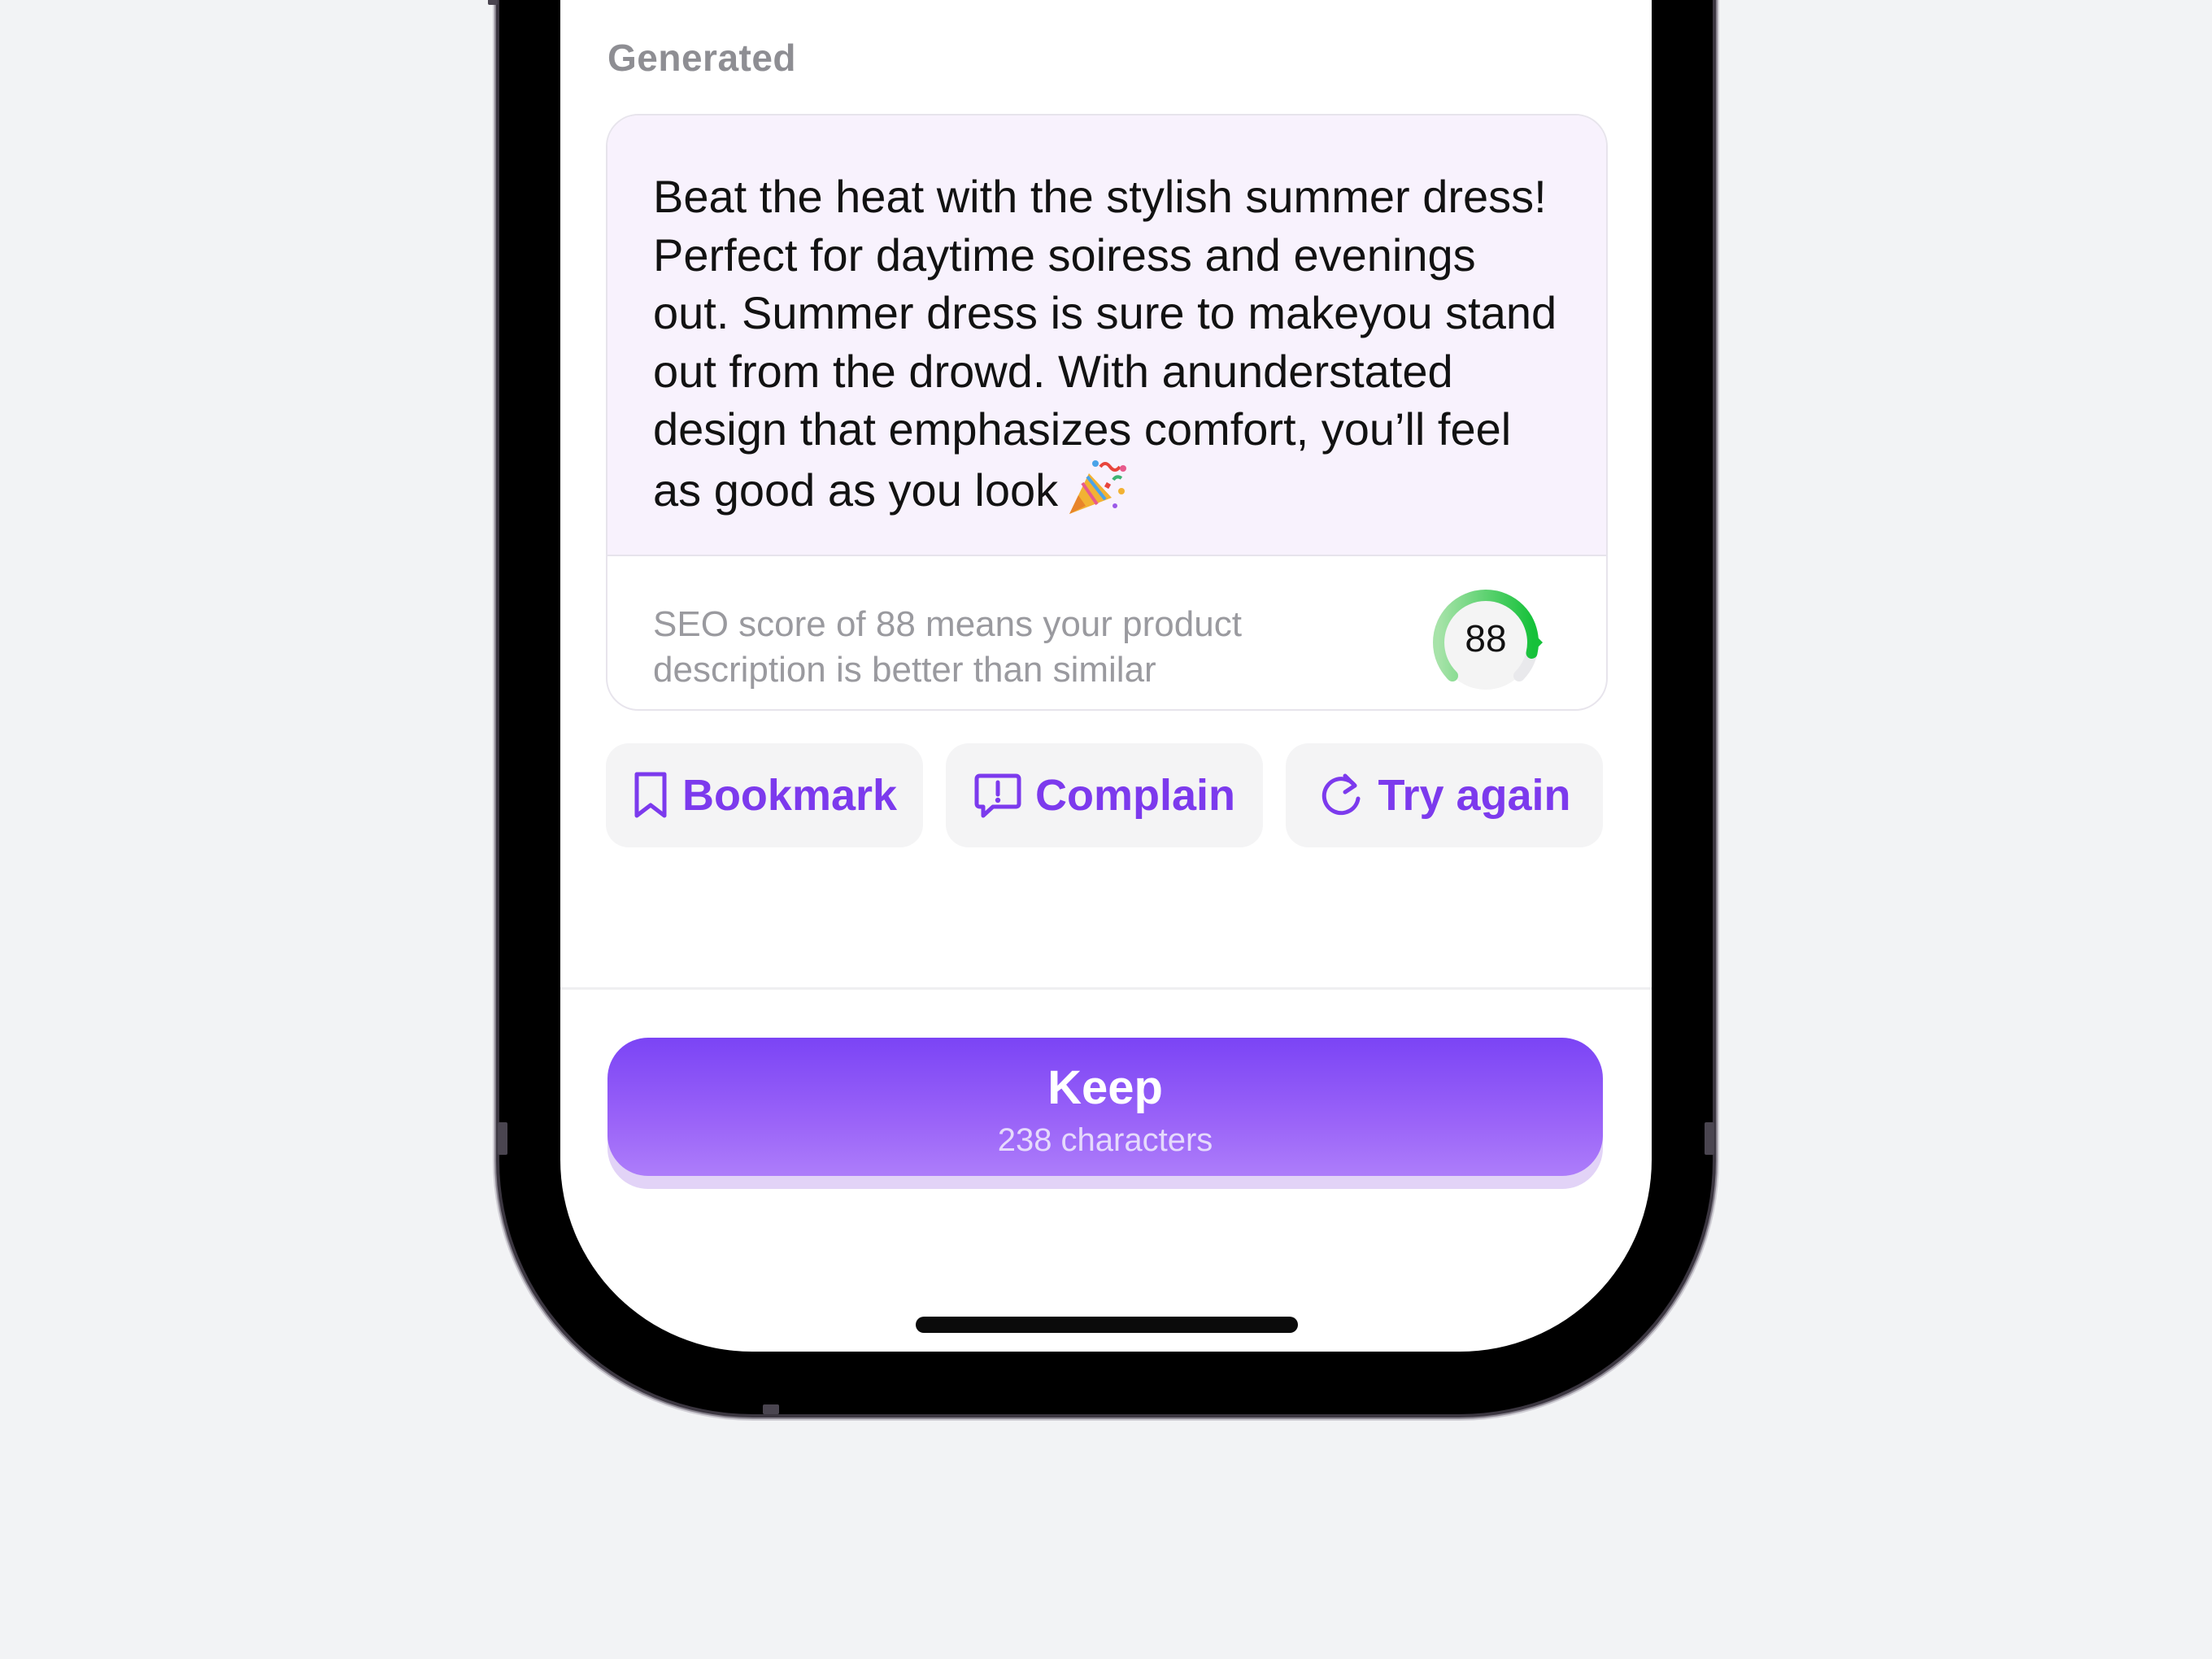 The height and width of the screenshot is (1659, 2212). Describe the element at coordinates (1474, 795) in the screenshot. I see `try-again-label: Try again` at that location.